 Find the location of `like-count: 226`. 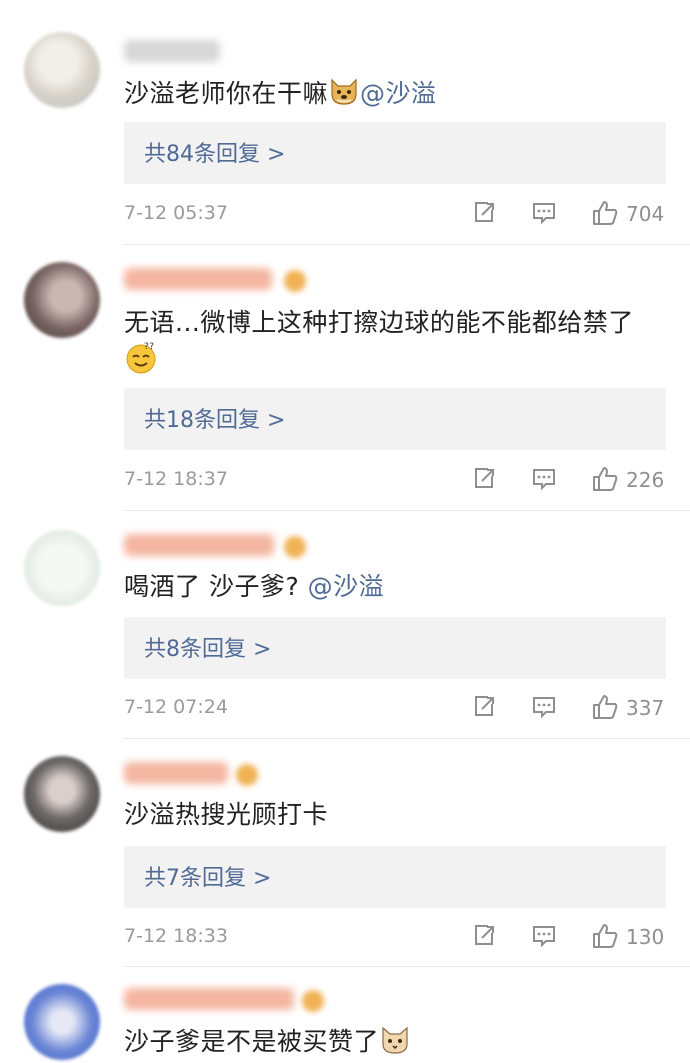

like-count: 226 is located at coordinates (645, 480).